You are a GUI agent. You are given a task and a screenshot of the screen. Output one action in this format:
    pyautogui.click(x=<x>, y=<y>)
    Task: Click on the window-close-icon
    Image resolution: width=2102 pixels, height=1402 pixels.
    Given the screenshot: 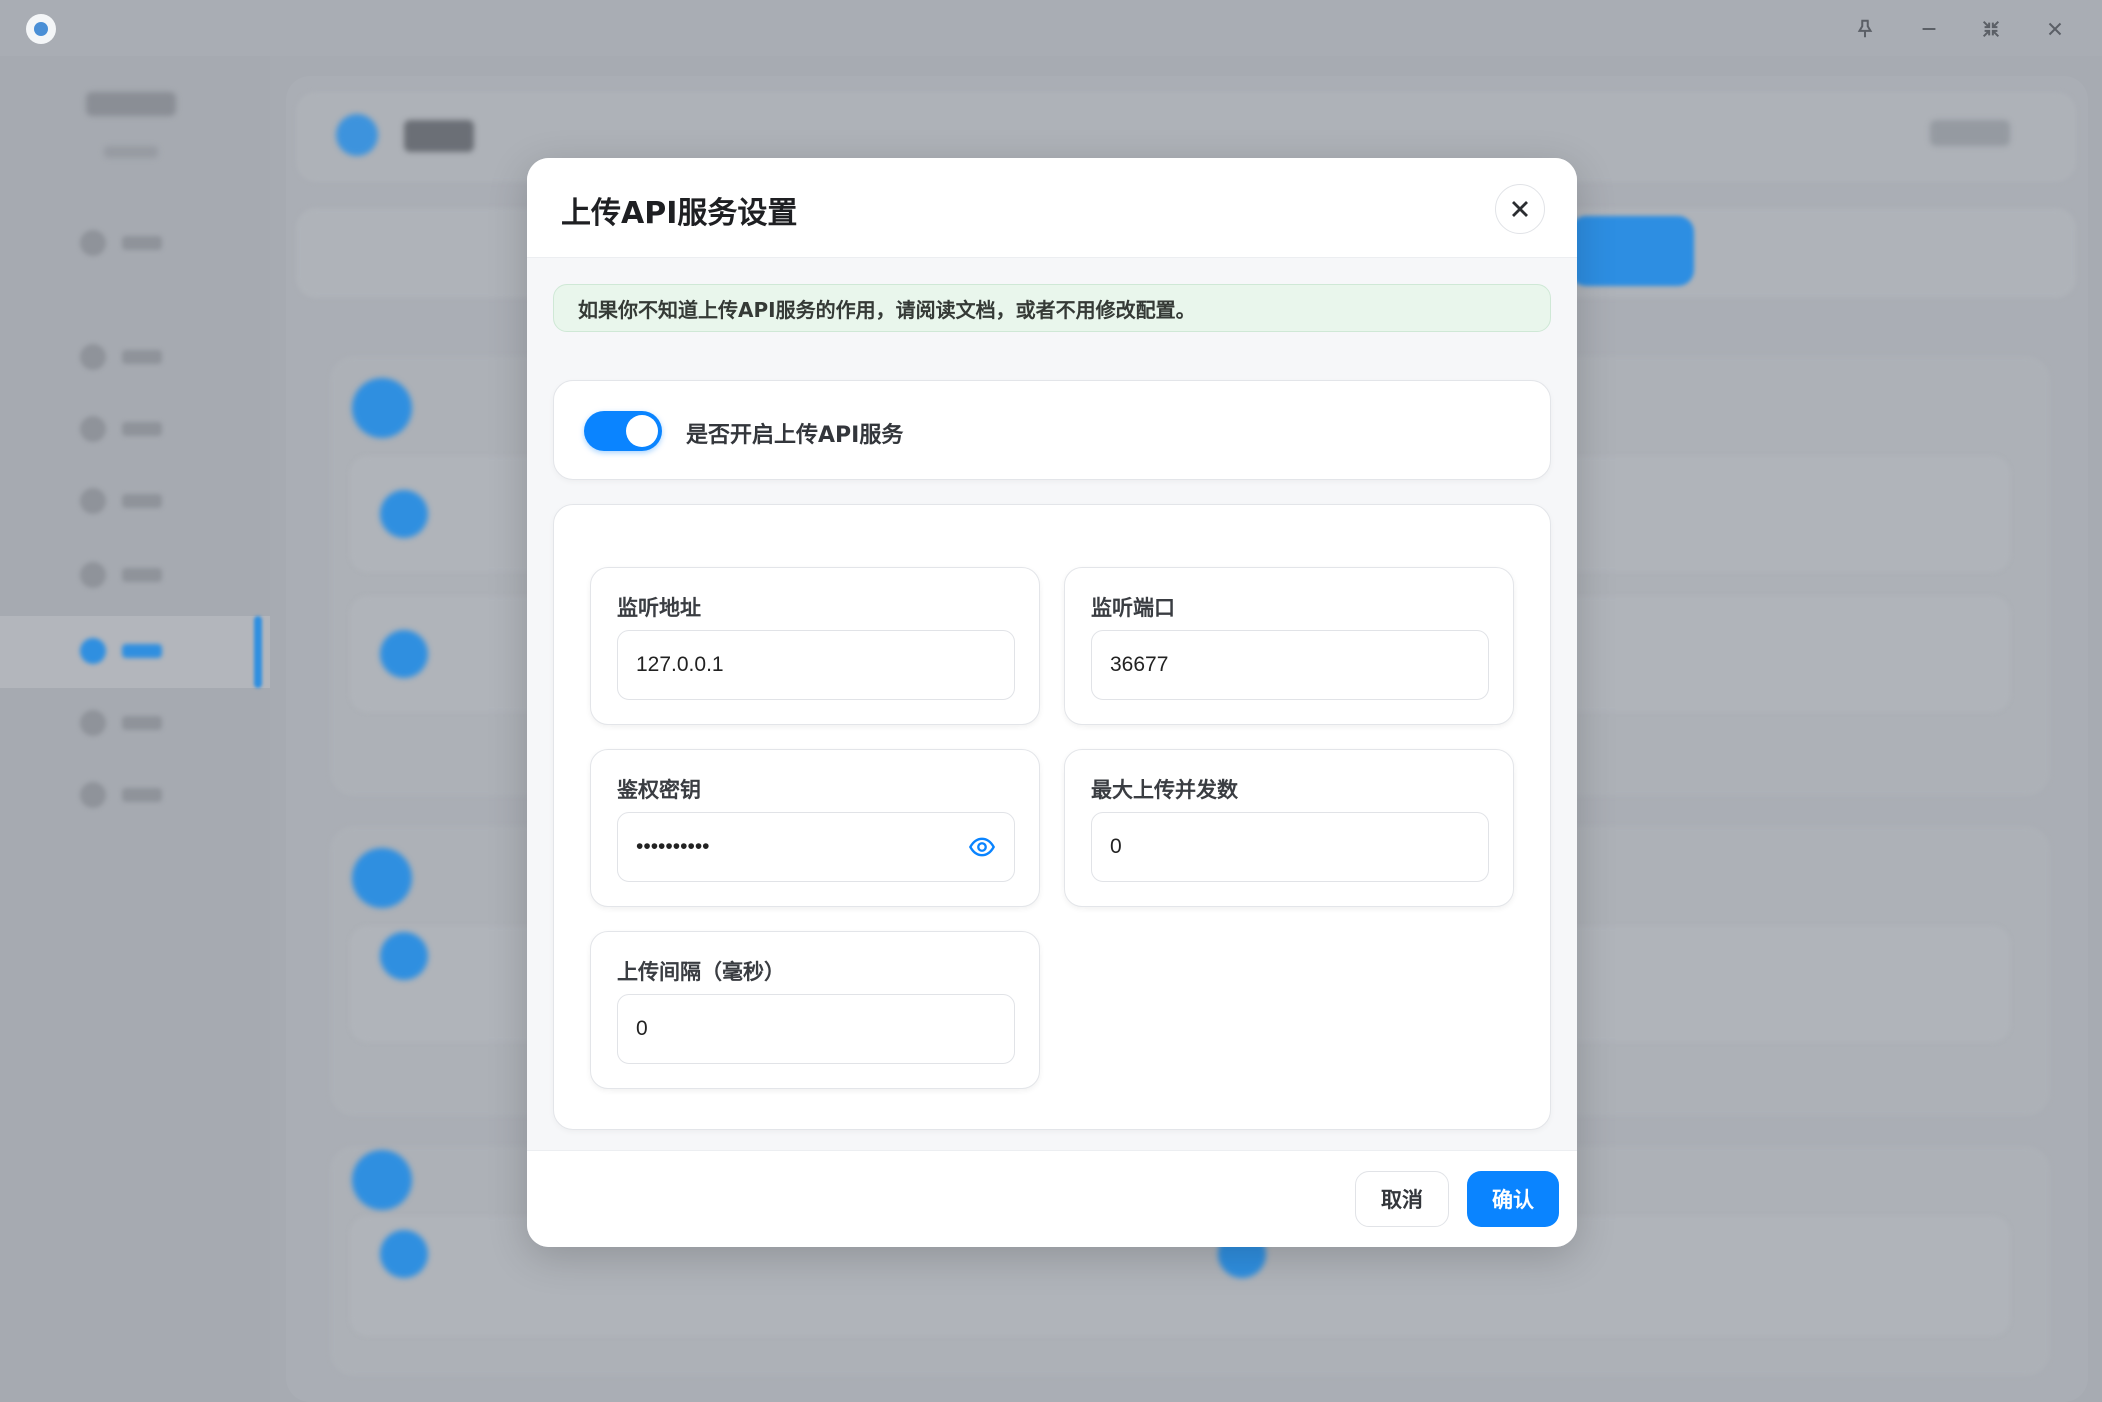 What is the action you would take?
    pyautogui.click(x=2055, y=29)
    